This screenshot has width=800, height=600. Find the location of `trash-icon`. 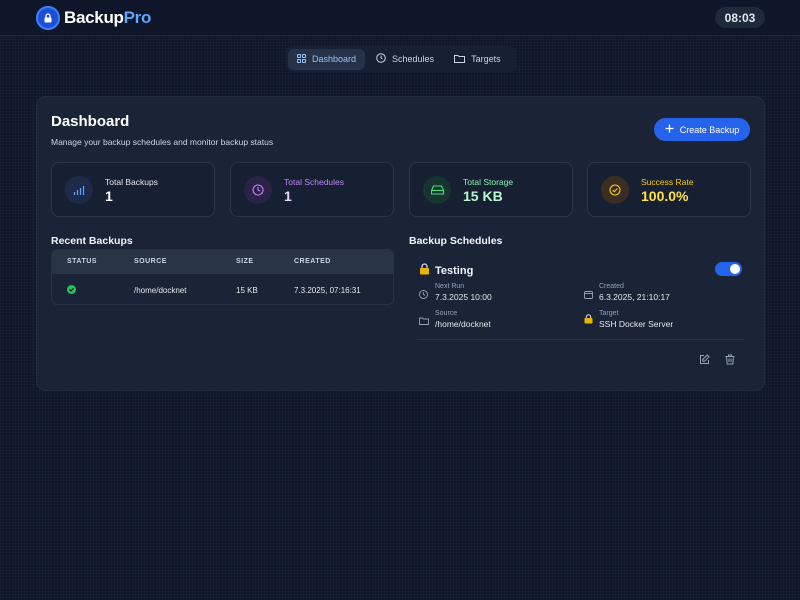

trash-icon is located at coordinates (730, 359).